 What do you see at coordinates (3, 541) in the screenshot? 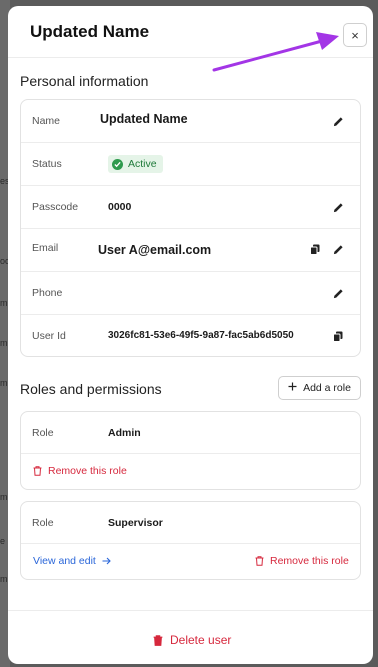
I see `background-text-fragment: e` at bounding box center [3, 541].